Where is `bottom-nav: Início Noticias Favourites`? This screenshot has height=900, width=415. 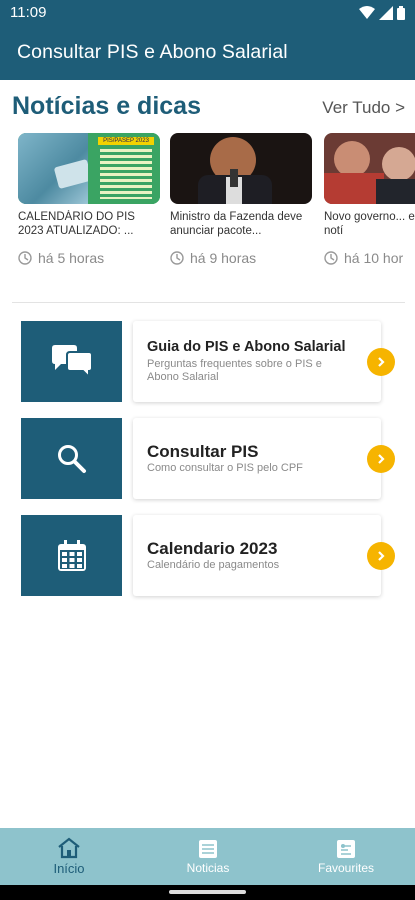
bottom-nav: Início Noticias Favourites is located at coordinates (207, 856).